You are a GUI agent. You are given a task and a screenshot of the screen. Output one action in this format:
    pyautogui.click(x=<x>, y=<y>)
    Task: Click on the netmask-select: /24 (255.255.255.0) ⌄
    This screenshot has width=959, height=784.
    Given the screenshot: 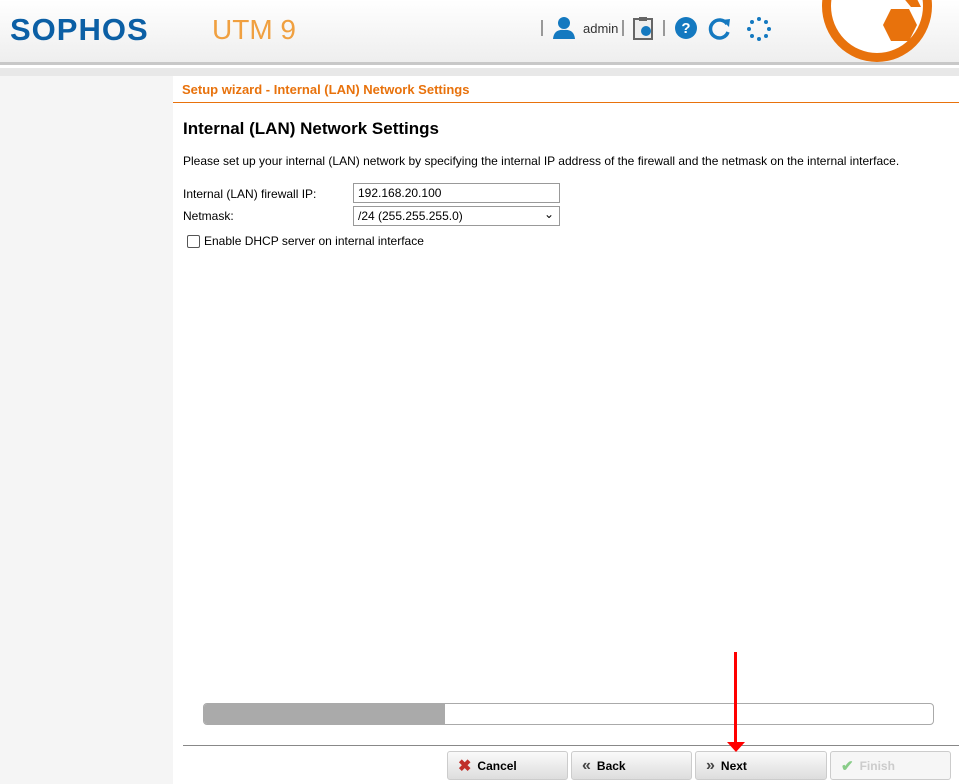 What is the action you would take?
    pyautogui.click(x=456, y=216)
    